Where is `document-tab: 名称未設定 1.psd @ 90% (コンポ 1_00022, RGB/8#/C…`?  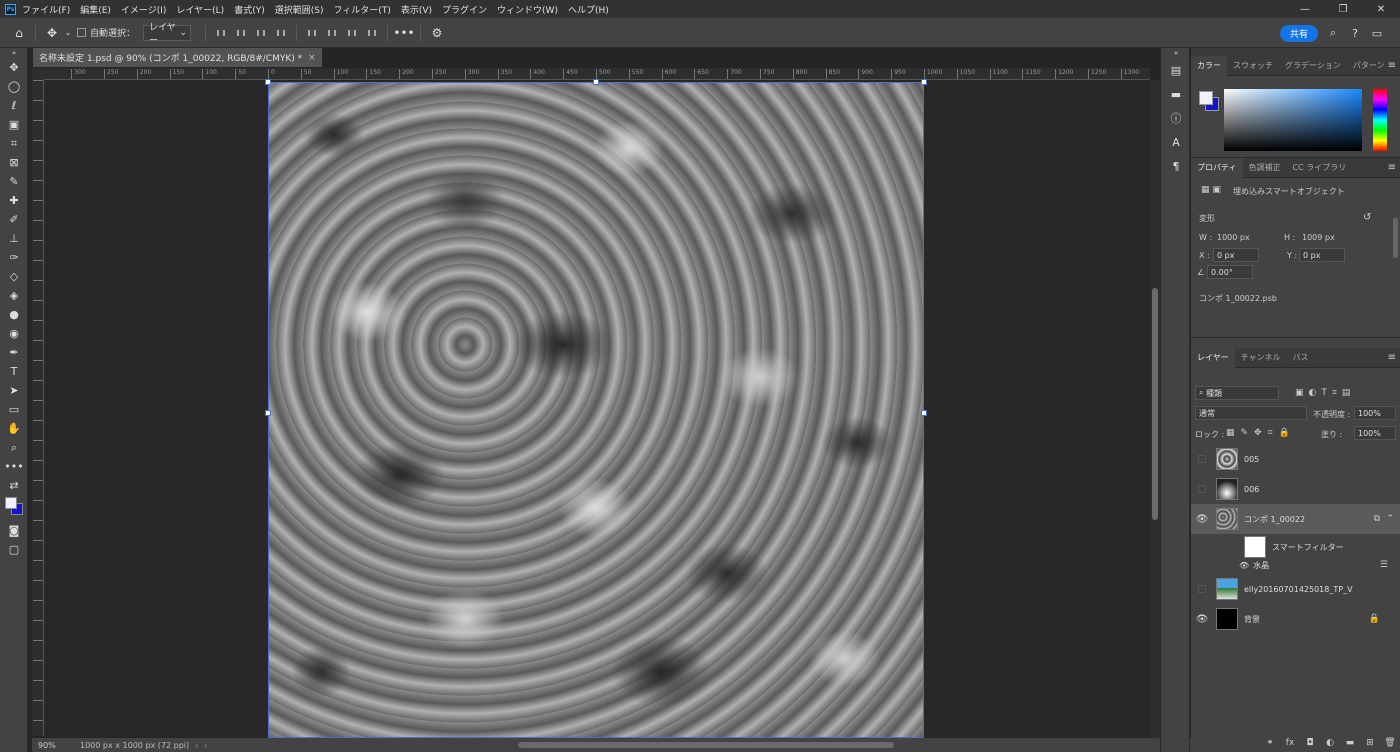 document-tab: 名称未設定 1.psd @ 90% (コンポ 1_00022, RGB/8#/C… is located at coordinates (177, 57).